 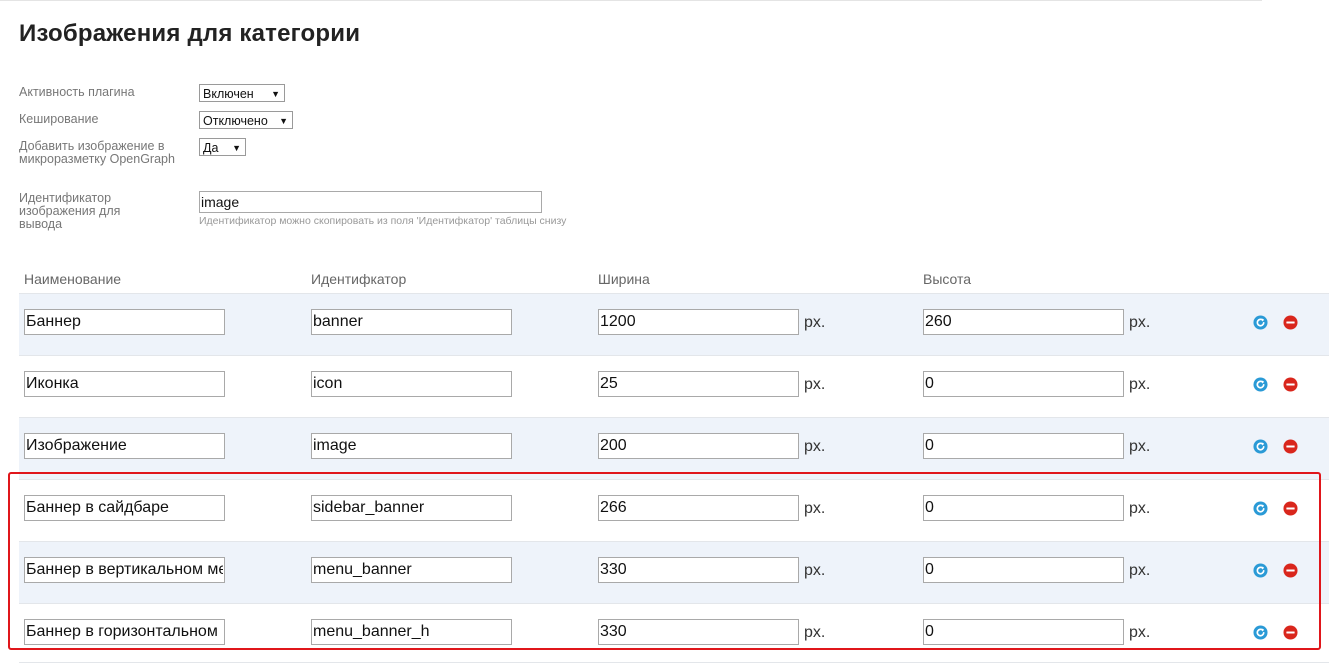 What do you see at coordinates (631, 0) in the screenshot?
I see `top-divider` at bounding box center [631, 0].